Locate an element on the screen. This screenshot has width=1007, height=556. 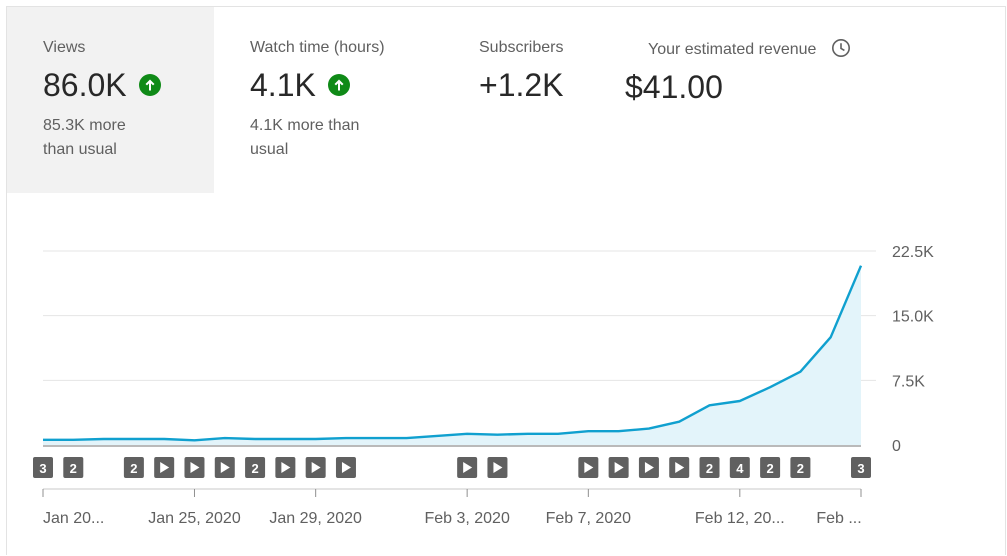
y-tick-label: 22.5K is located at coordinates (913, 252).